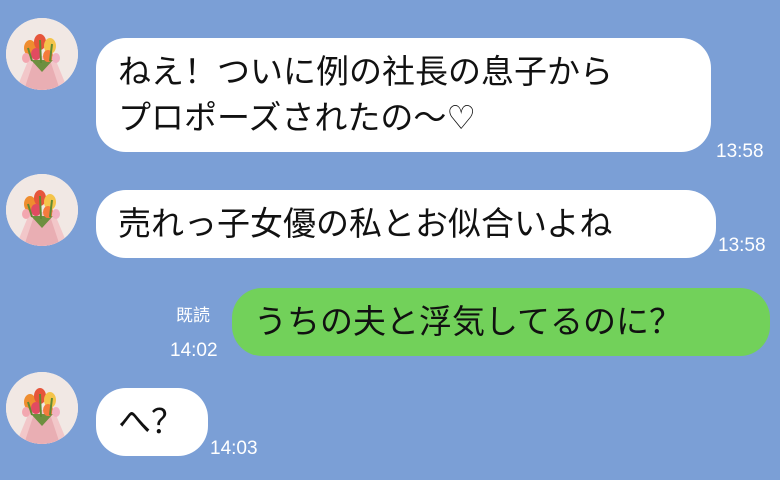 The width and height of the screenshot is (780, 480). Describe the element at coordinates (365, 71) in the screenshot. I see `message-line: ねえ！ついに例の社長の息子から` at that location.